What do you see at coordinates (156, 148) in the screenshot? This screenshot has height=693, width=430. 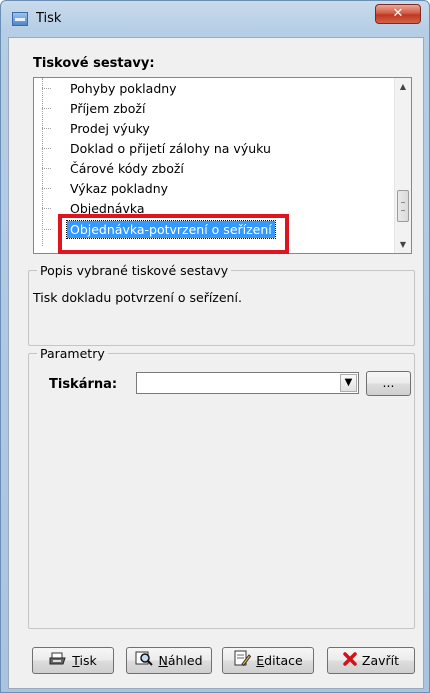 I see `list-item: Doklad o přijetí zálohy na výuku` at bounding box center [156, 148].